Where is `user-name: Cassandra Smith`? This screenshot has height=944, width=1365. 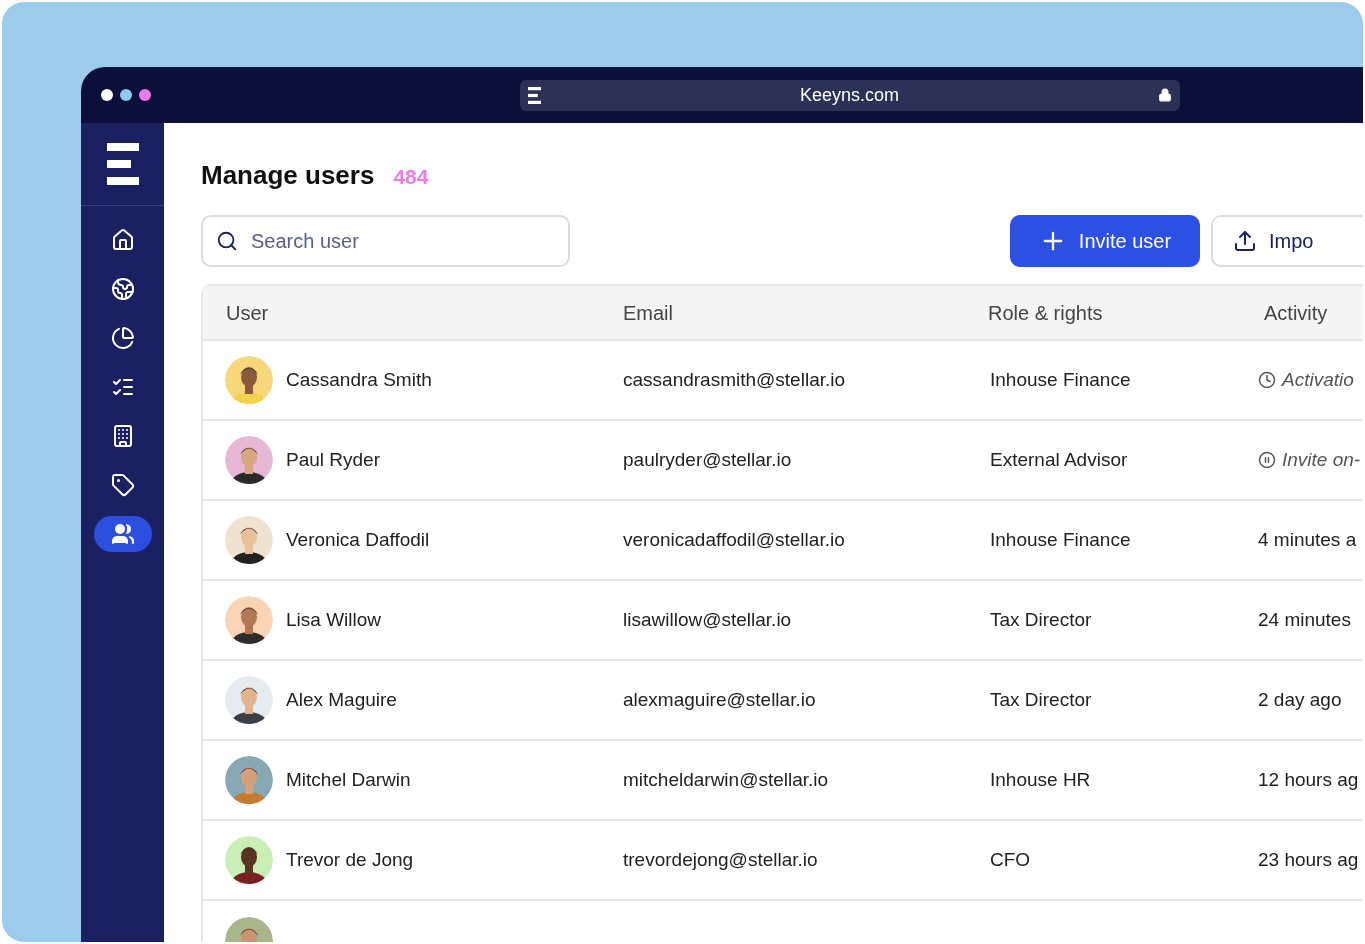 user-name: Cassandra Smith is located at coordinates (359, 379).